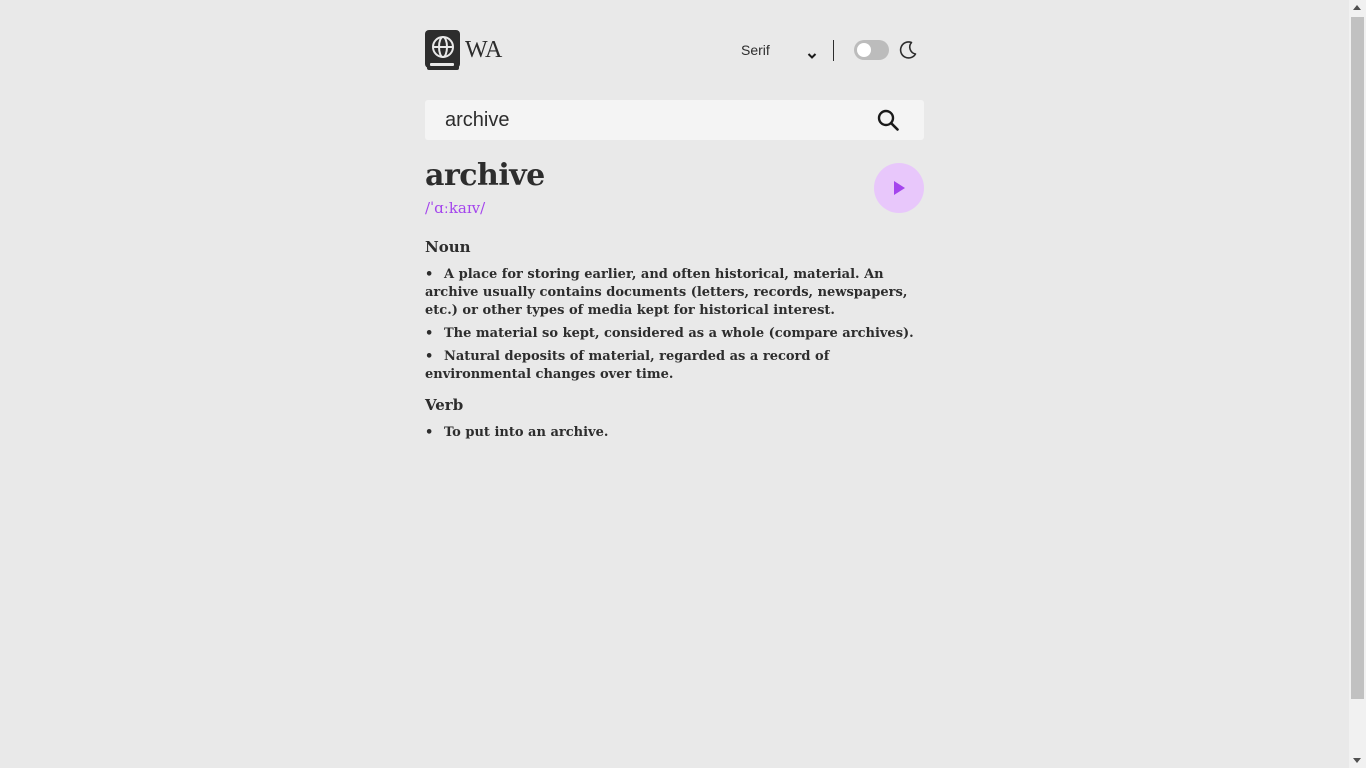 This screenshot has height=768, width=1366. I want to click on search-icon, so click(888, 120).